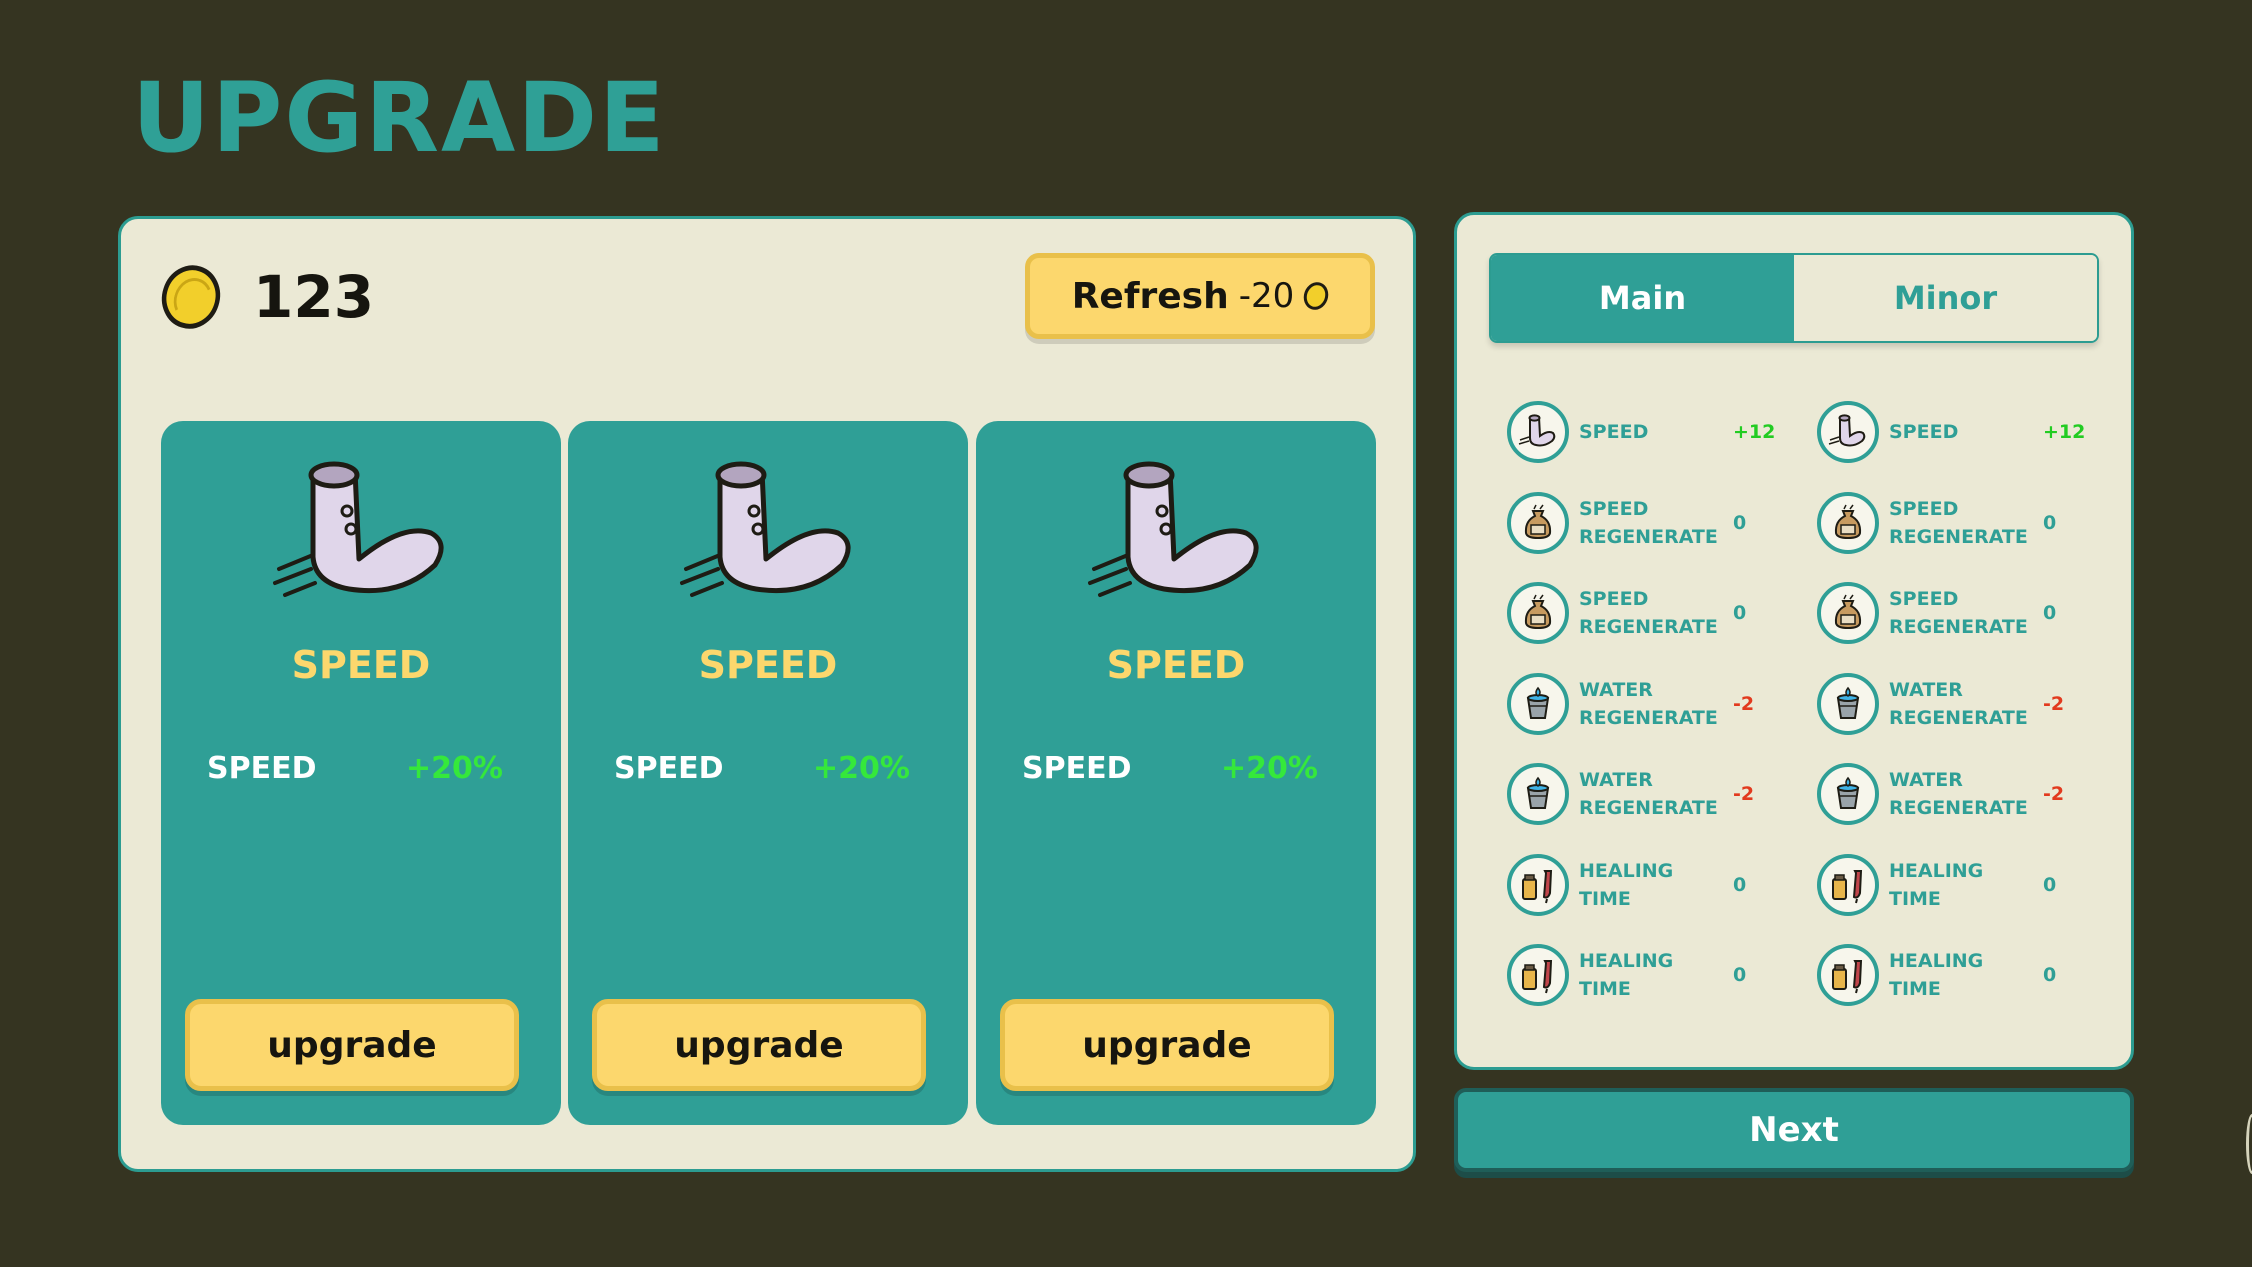  Describe the element at coordinates (2249, 1144) in the screenshot. I see `edge-ring-icon` at that location.